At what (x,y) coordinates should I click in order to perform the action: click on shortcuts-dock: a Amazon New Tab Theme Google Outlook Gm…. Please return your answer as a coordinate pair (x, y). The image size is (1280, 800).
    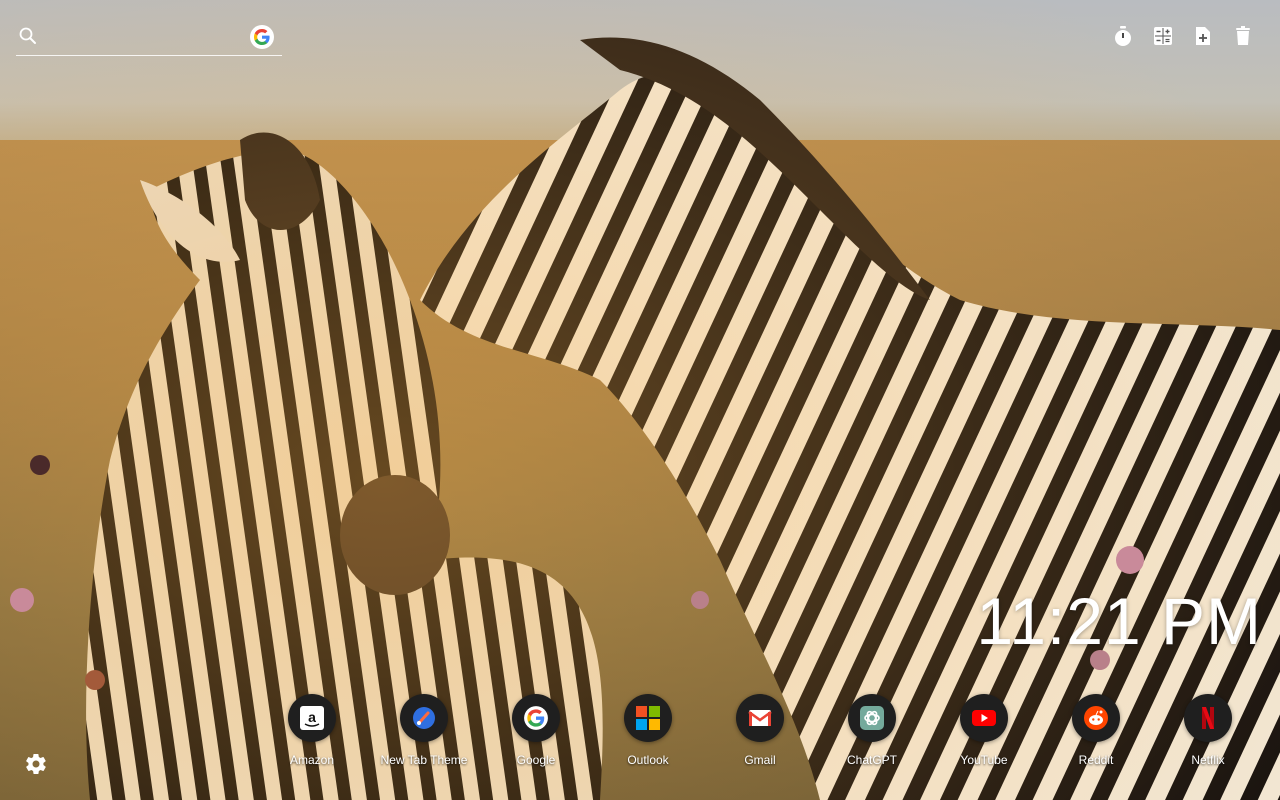
    Looking at the image, I should click on (760, 734).